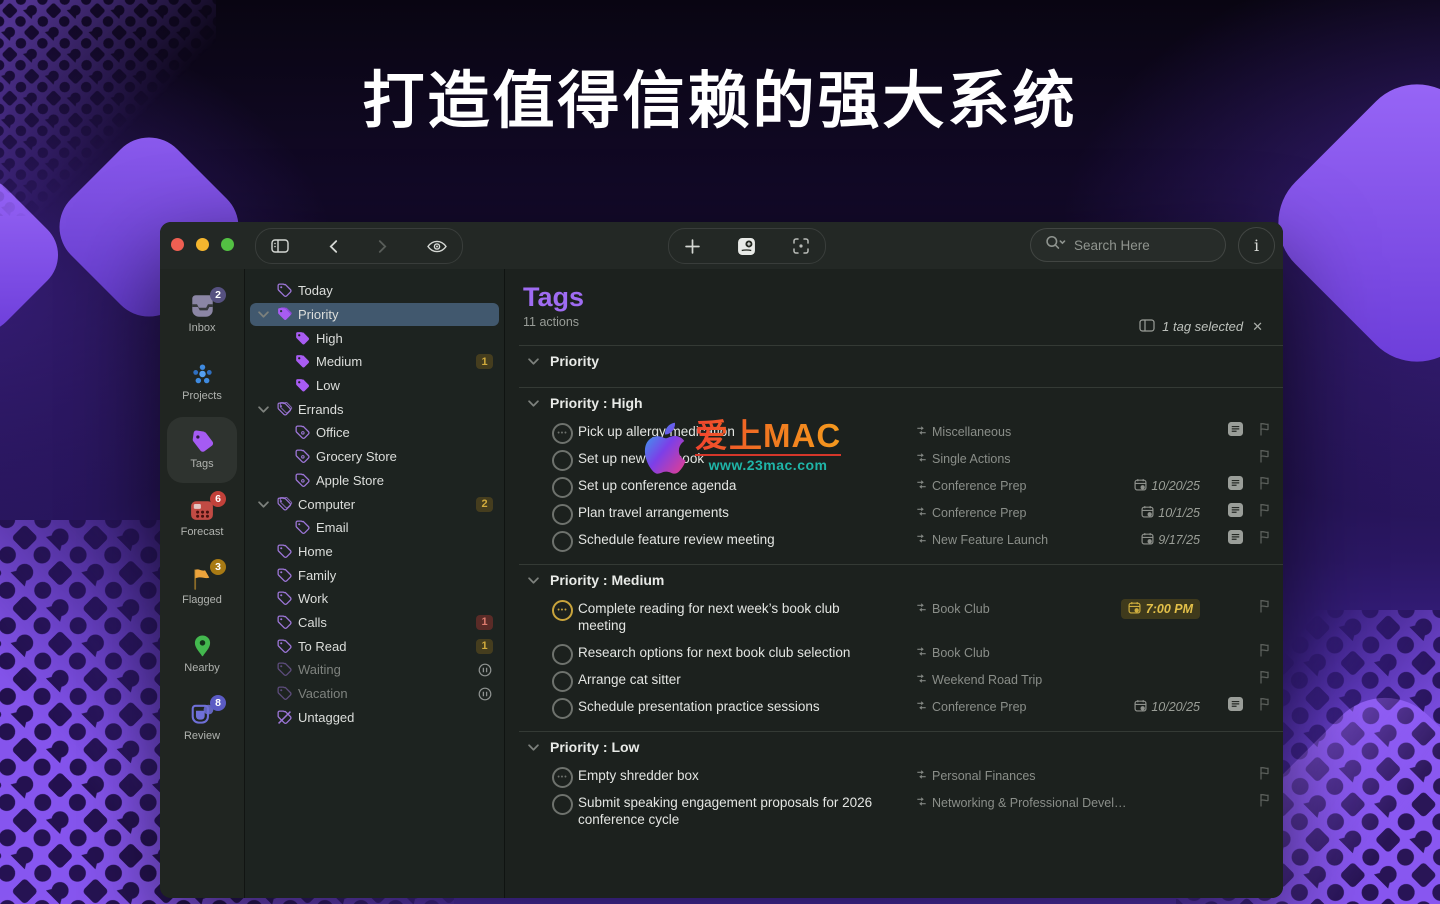 This screenshot has width=1440, height=904. I want to click on task-title: Schedule feature review meeting, so click(733, 539).